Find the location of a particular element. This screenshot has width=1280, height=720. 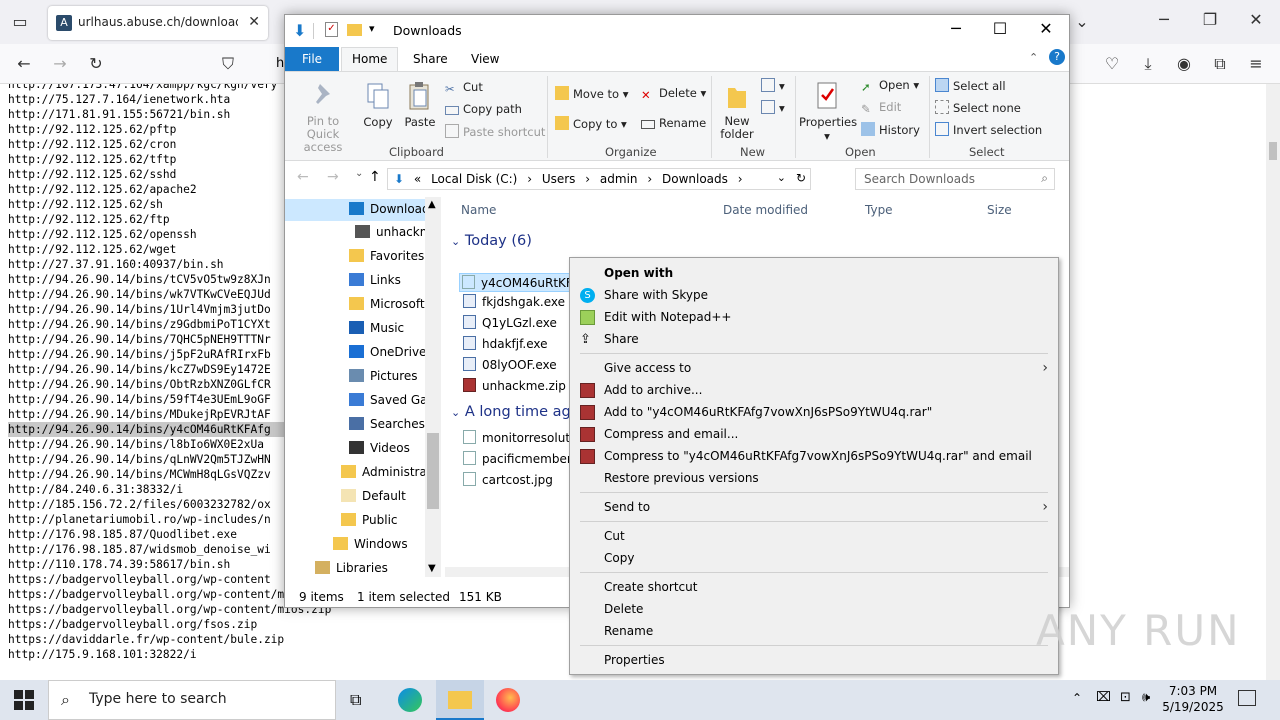

minimize-icon: ─ is located at coordinates (1164, 19).